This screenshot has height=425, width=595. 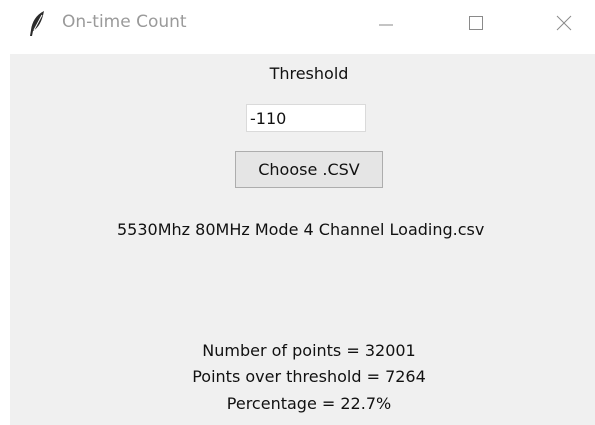 What do you see at coordinates (309, 376) in the screenshot?
I see `points-over-threshold-text: Points over threshold = 7264` at bounding box center [309, 376].